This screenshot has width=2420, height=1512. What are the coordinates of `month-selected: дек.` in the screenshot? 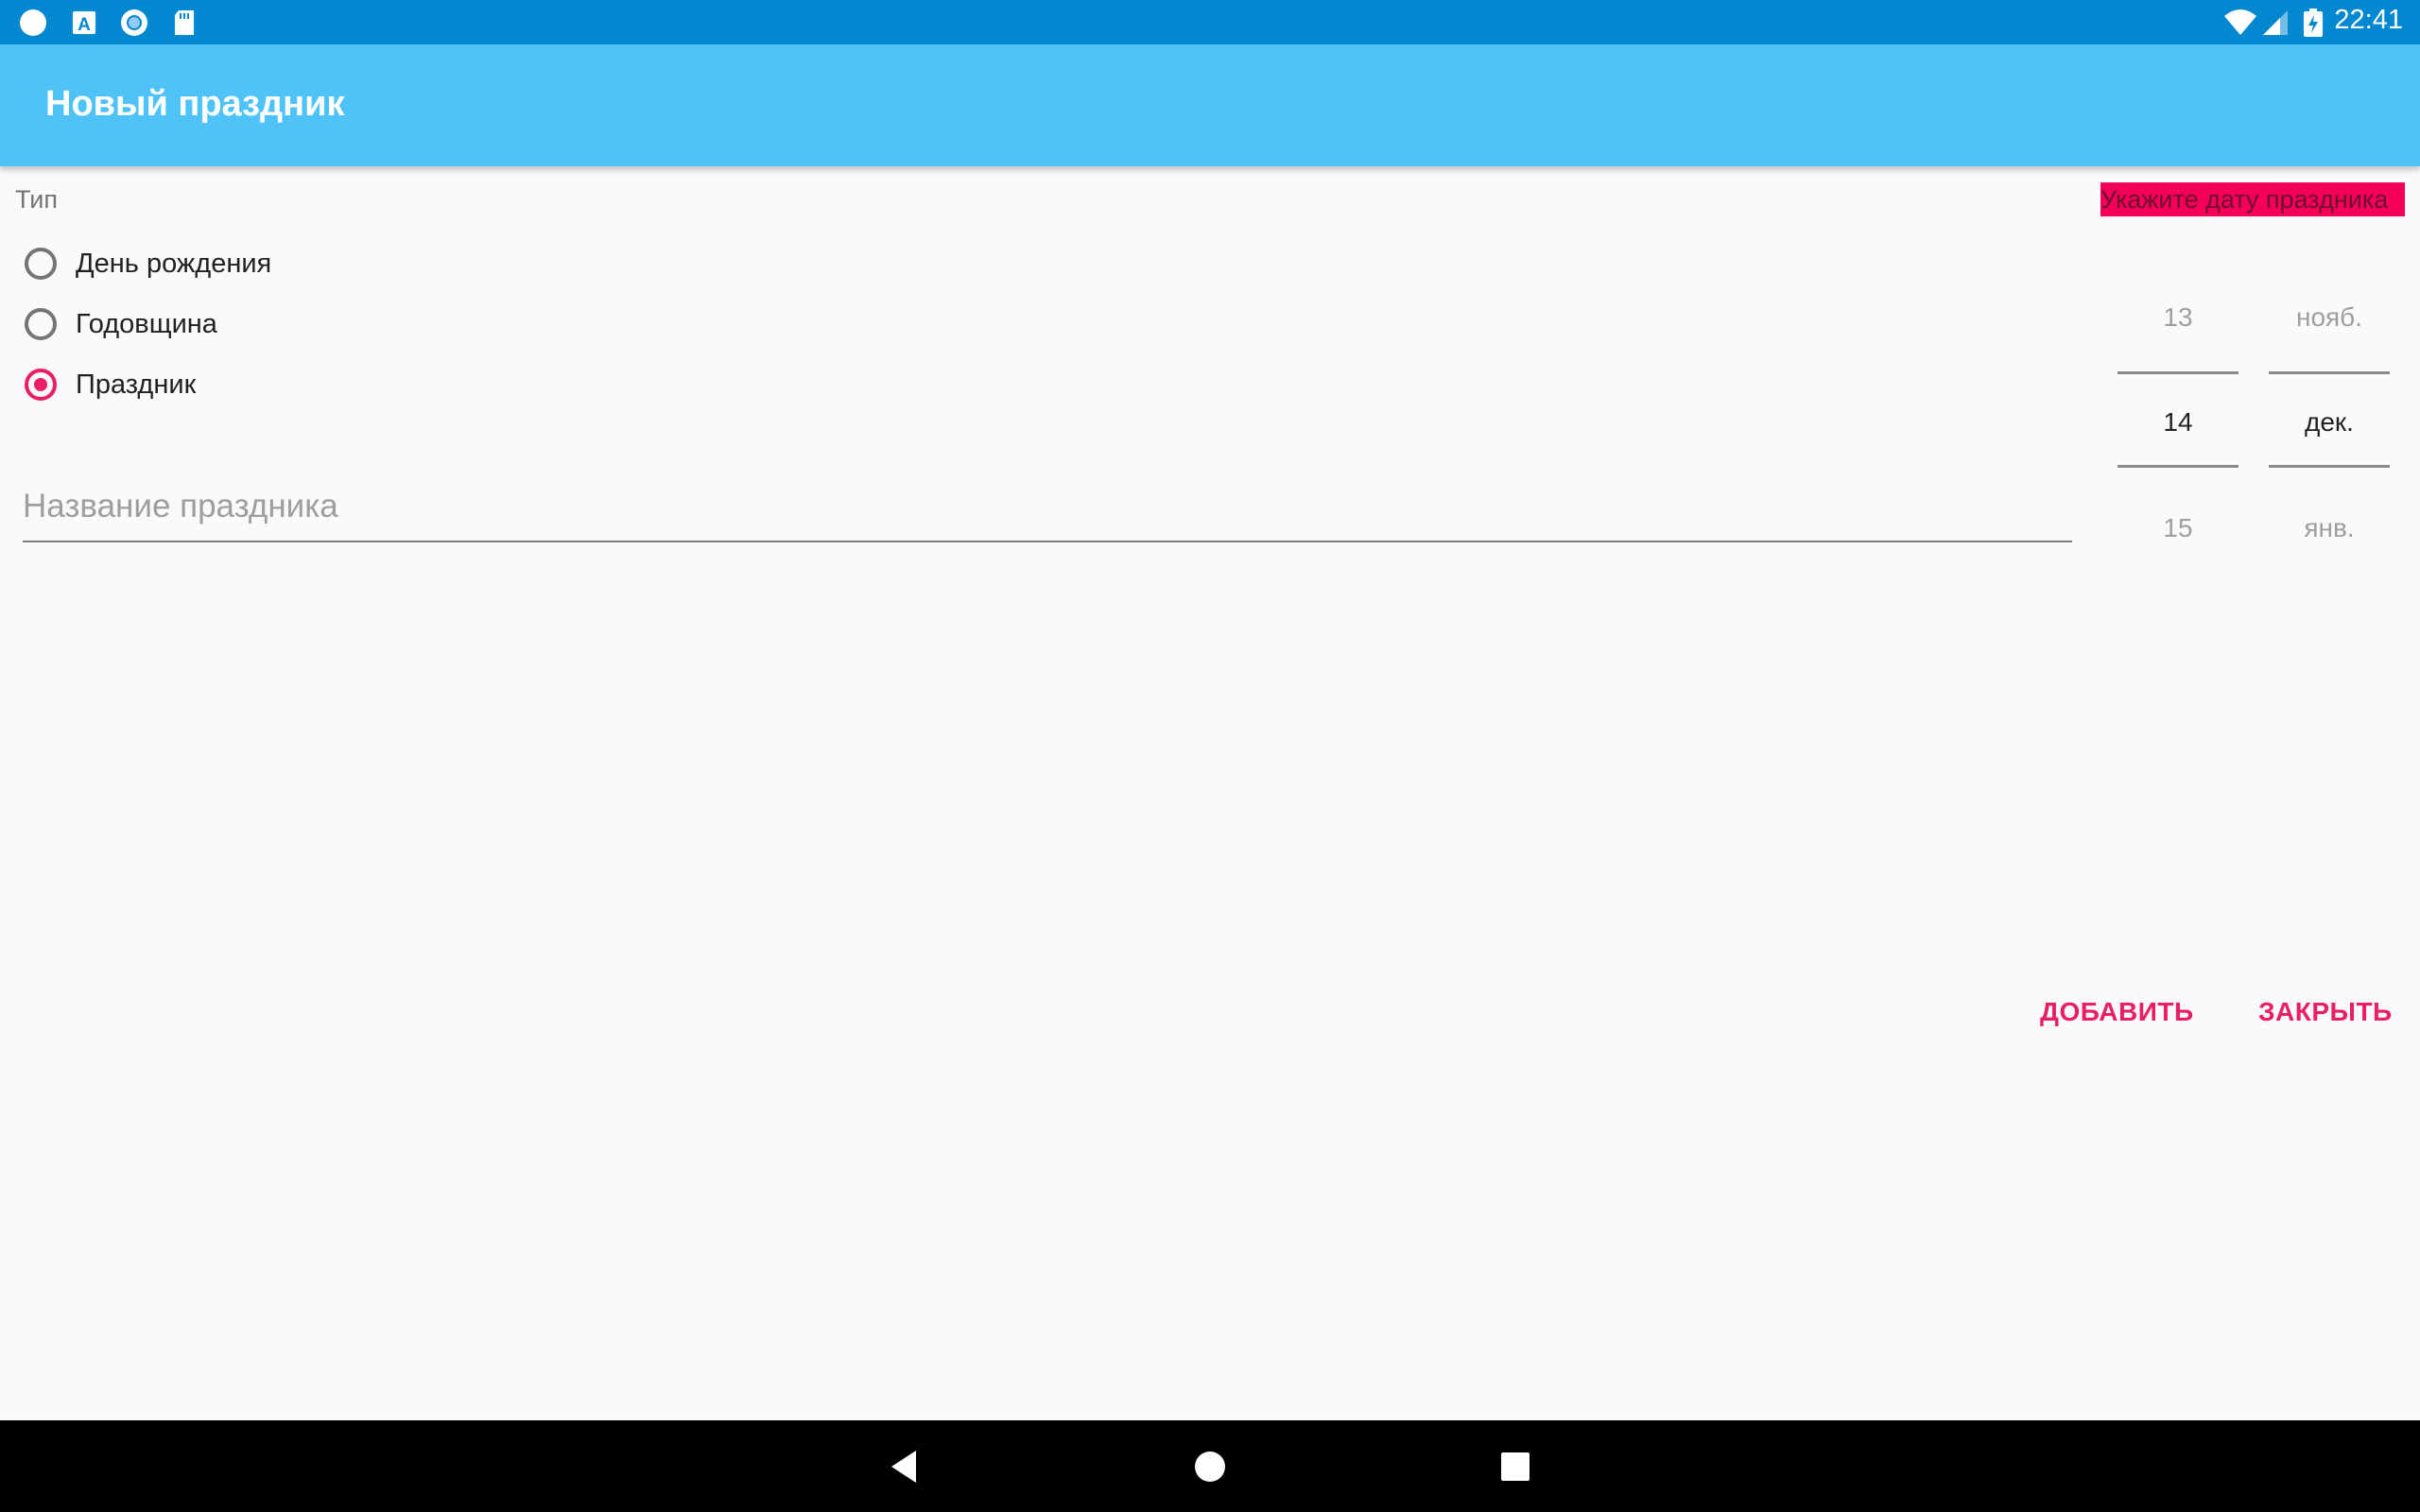 It's located at (2329, 422).